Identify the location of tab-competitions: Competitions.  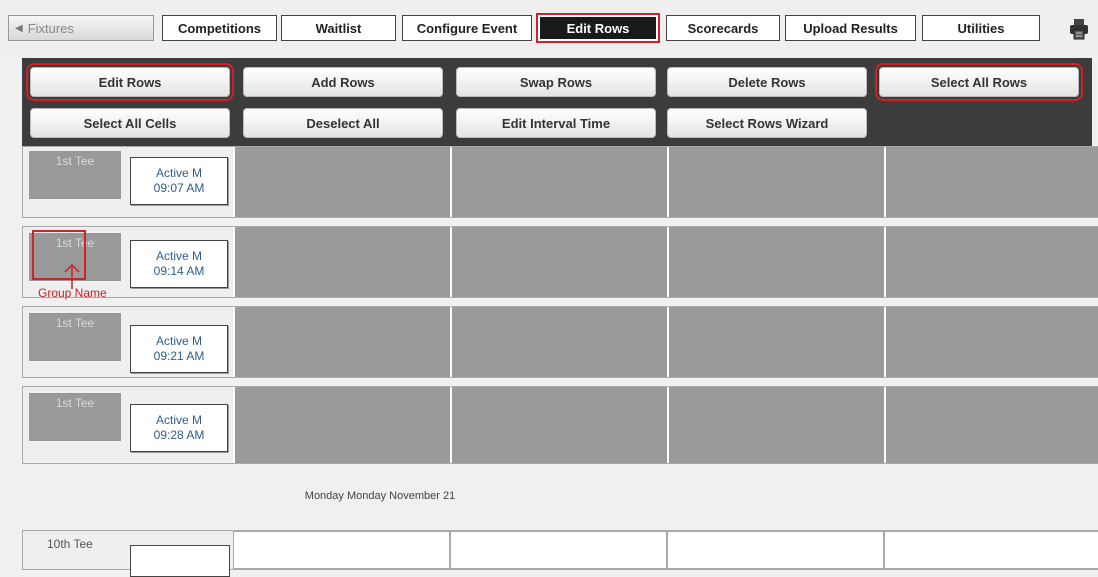
(219, 28).